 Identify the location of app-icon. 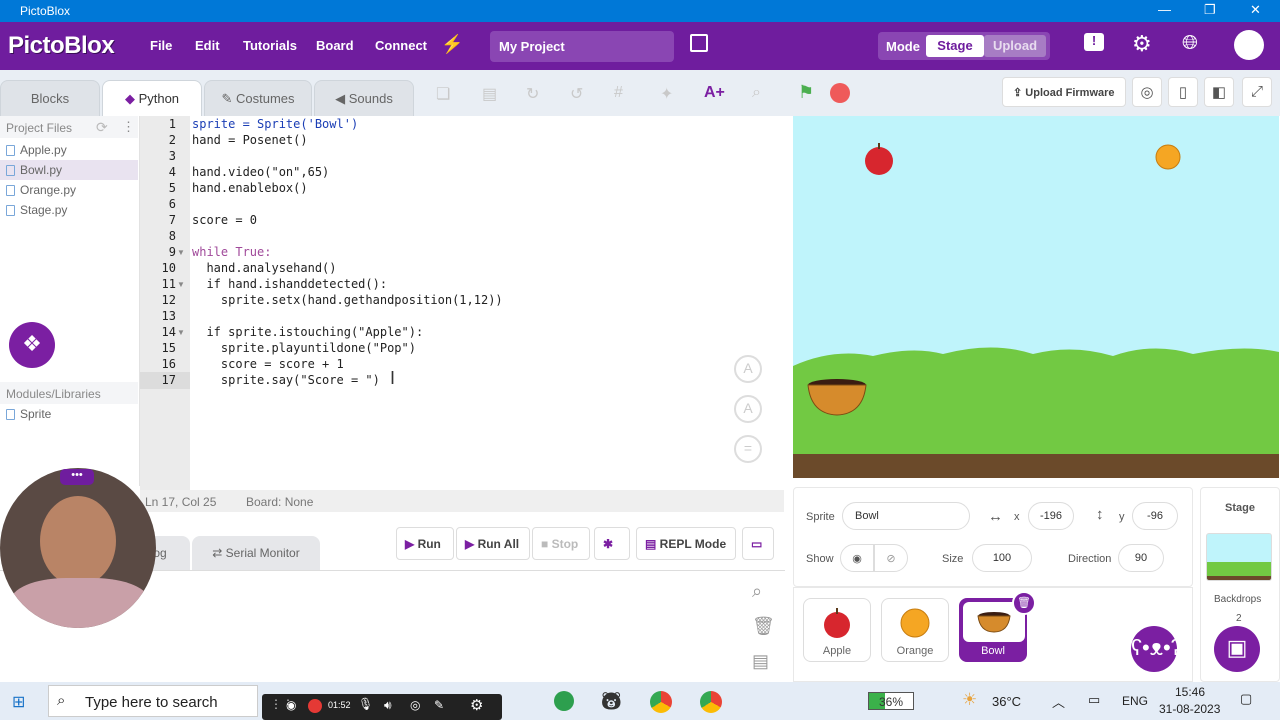
(564, 701).